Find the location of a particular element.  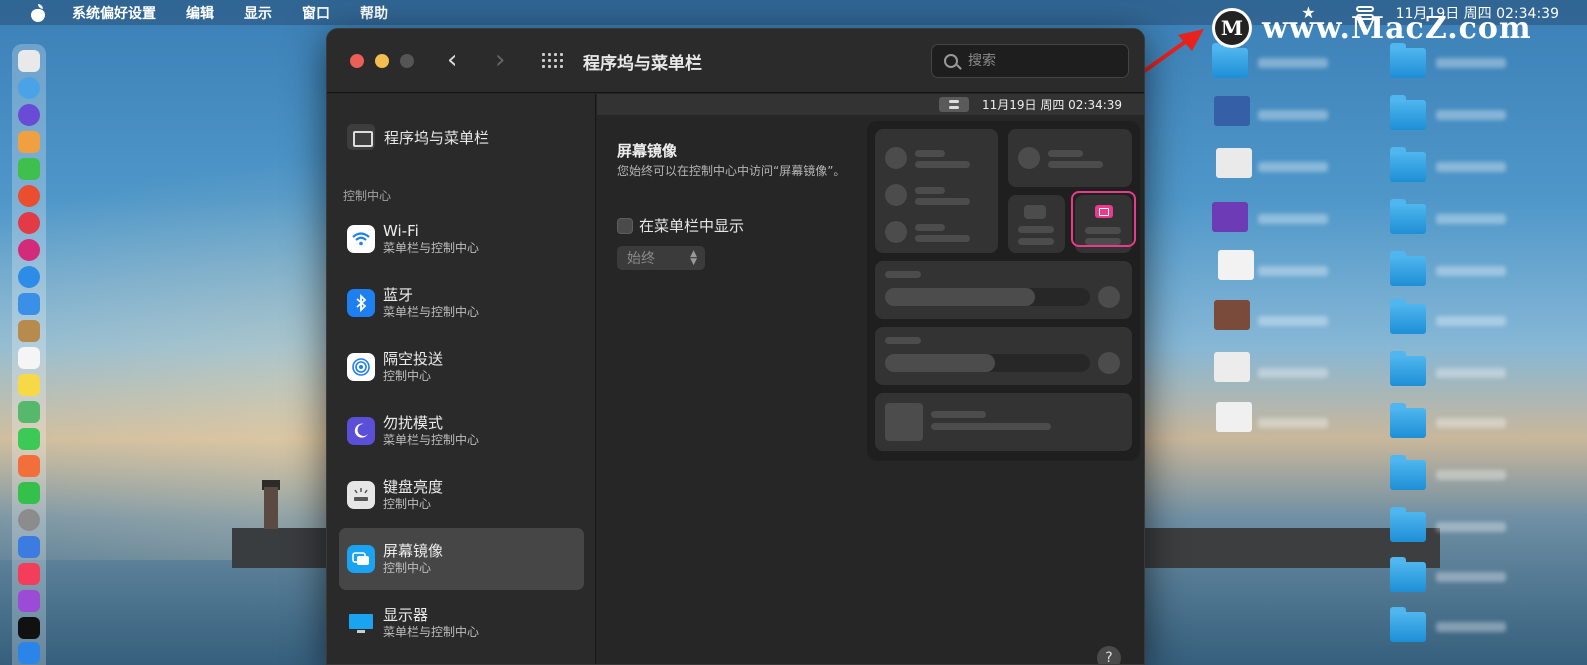

search-input is located at coordinates (1043, 61).